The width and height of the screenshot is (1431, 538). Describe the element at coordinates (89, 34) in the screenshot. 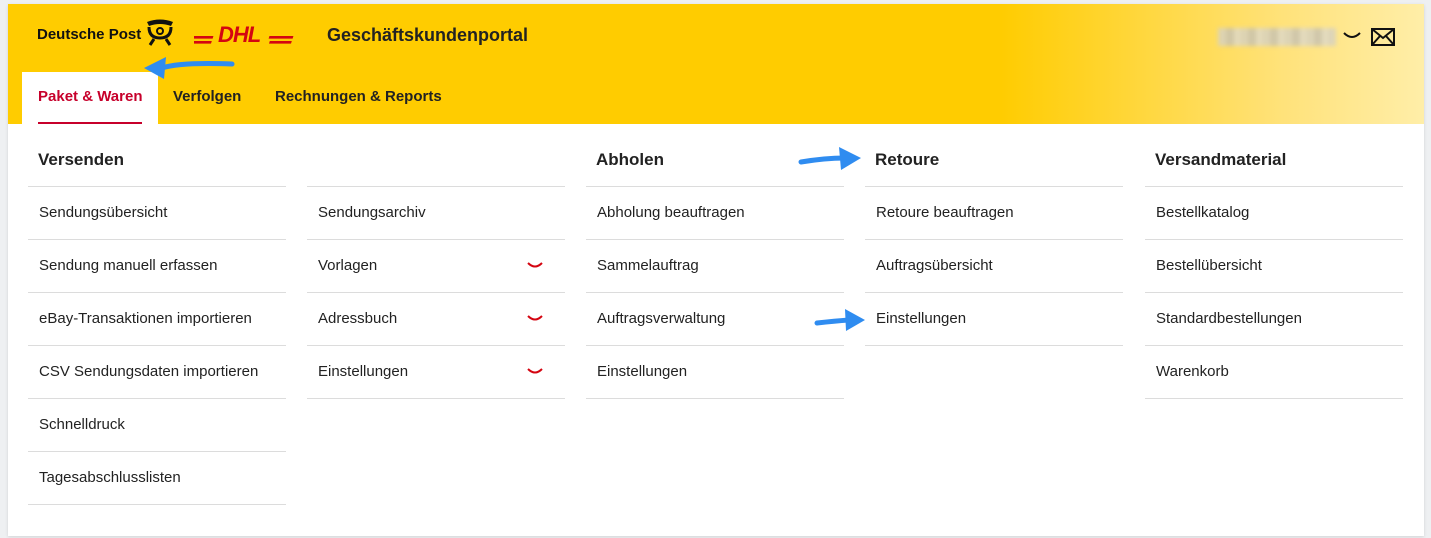

I see `brand-name: Deutsche Post` at that location.